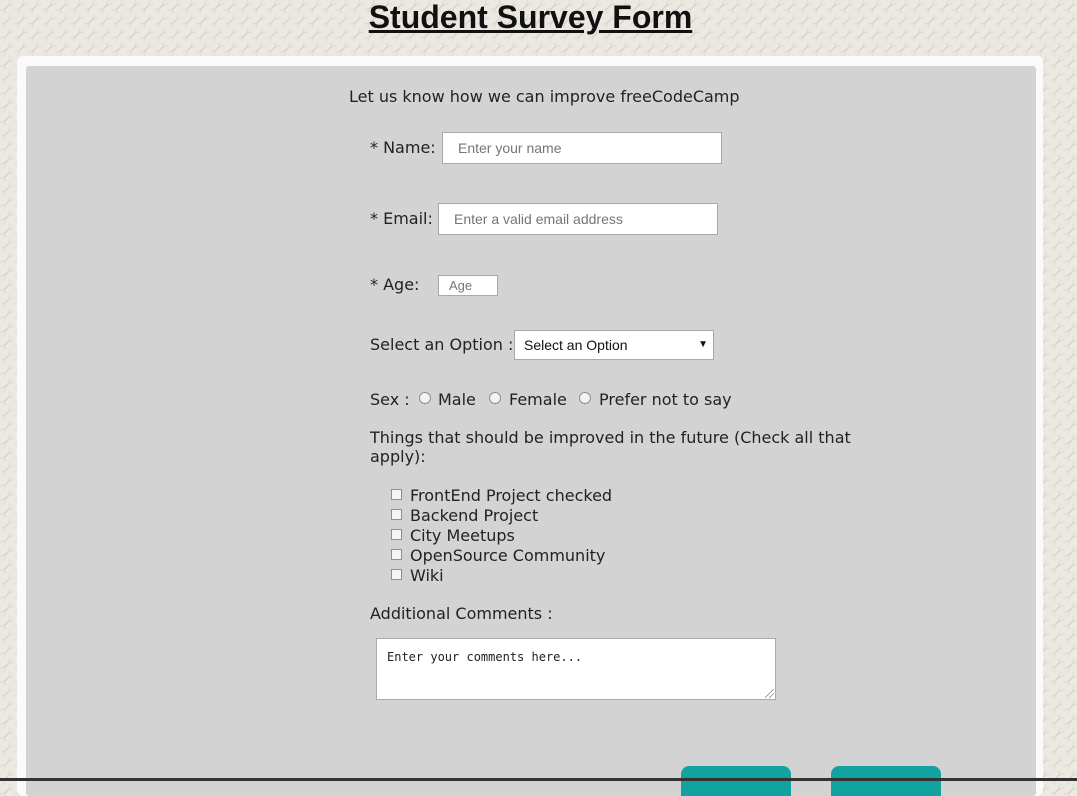  I want to click on radio-male-label: Male, so click(457, 399).